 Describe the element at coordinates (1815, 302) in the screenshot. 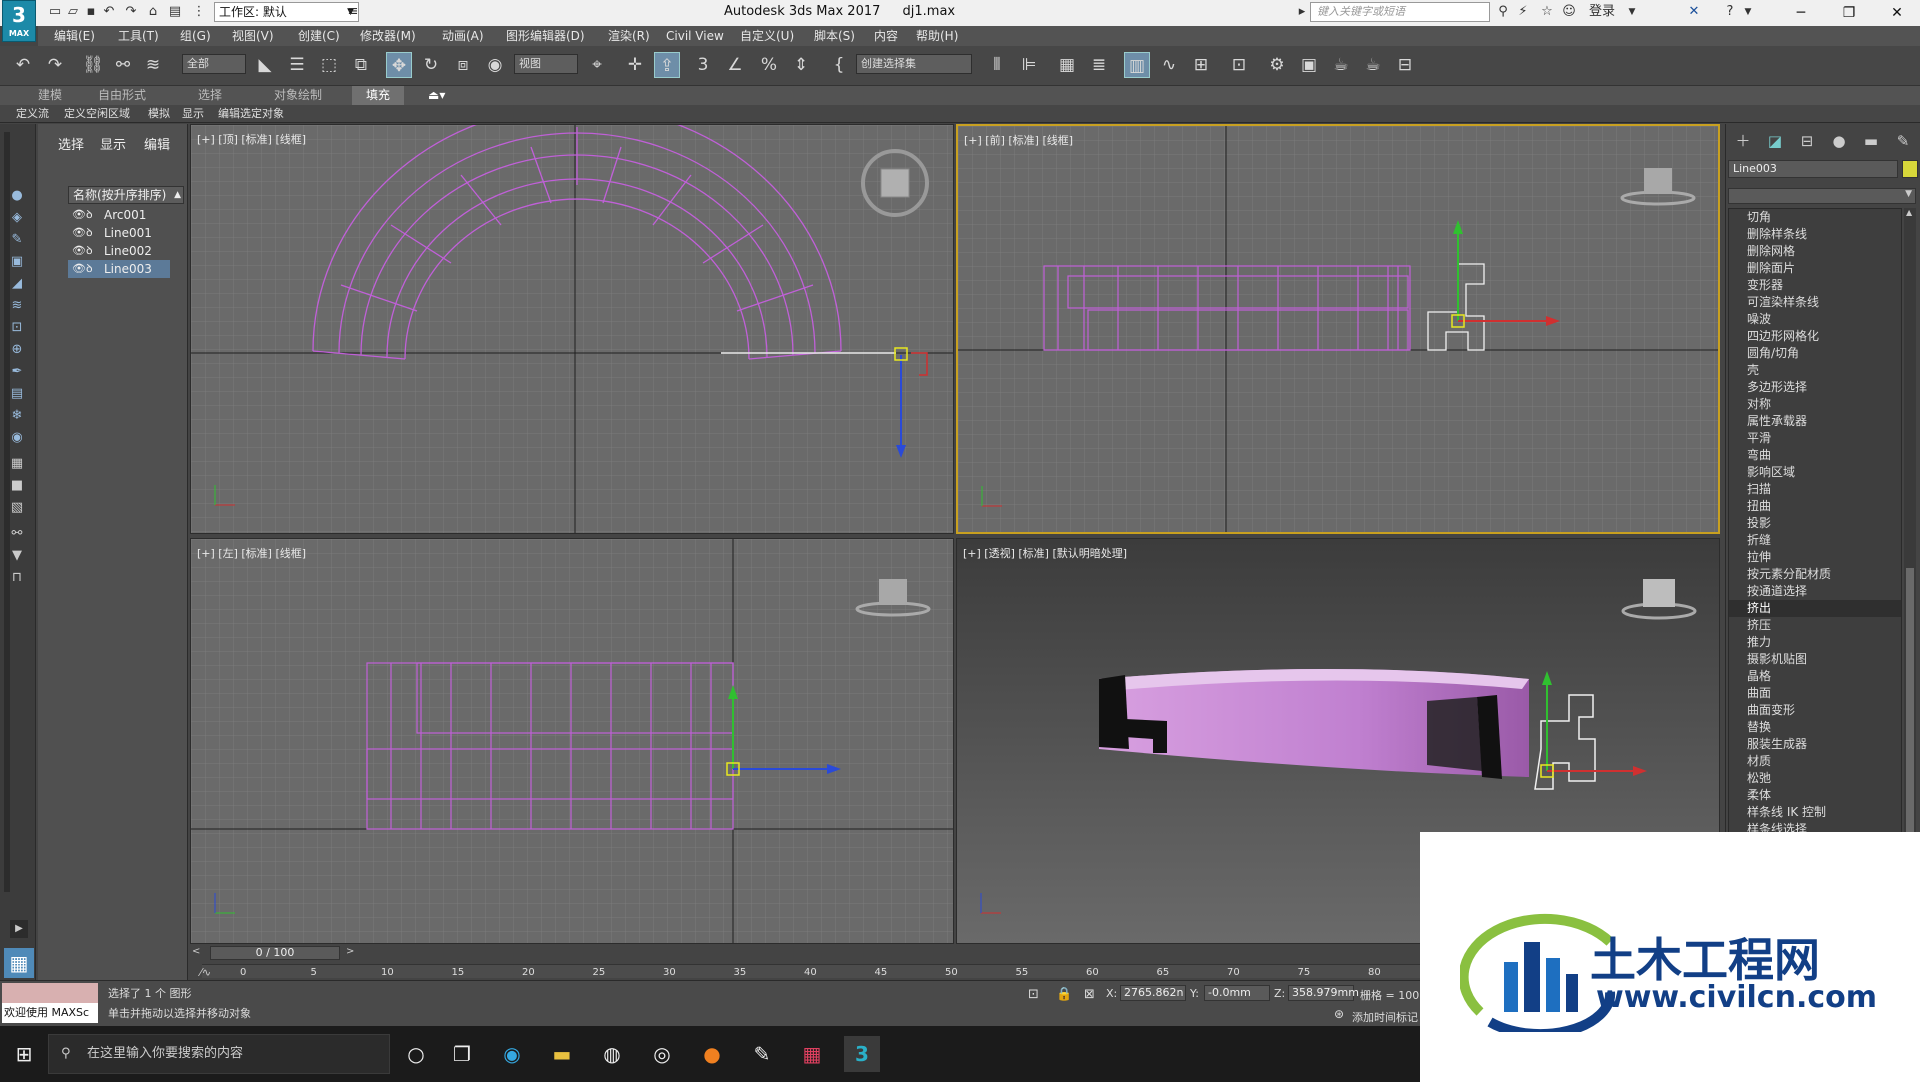

I see `modifier-list-item: 可渲染样条线` at that location.